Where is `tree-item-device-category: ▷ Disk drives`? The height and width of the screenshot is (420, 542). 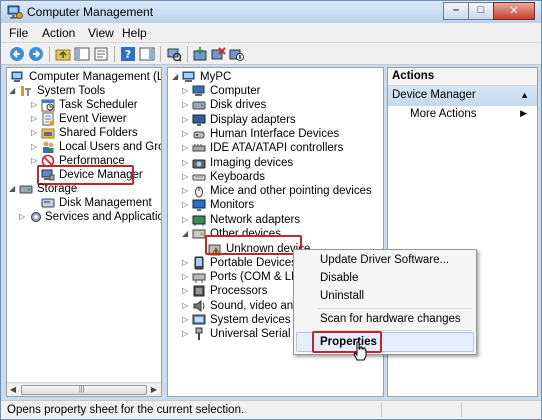
tree-item-device-category: ▷ Disk drives is located at coordinates (282, 105).